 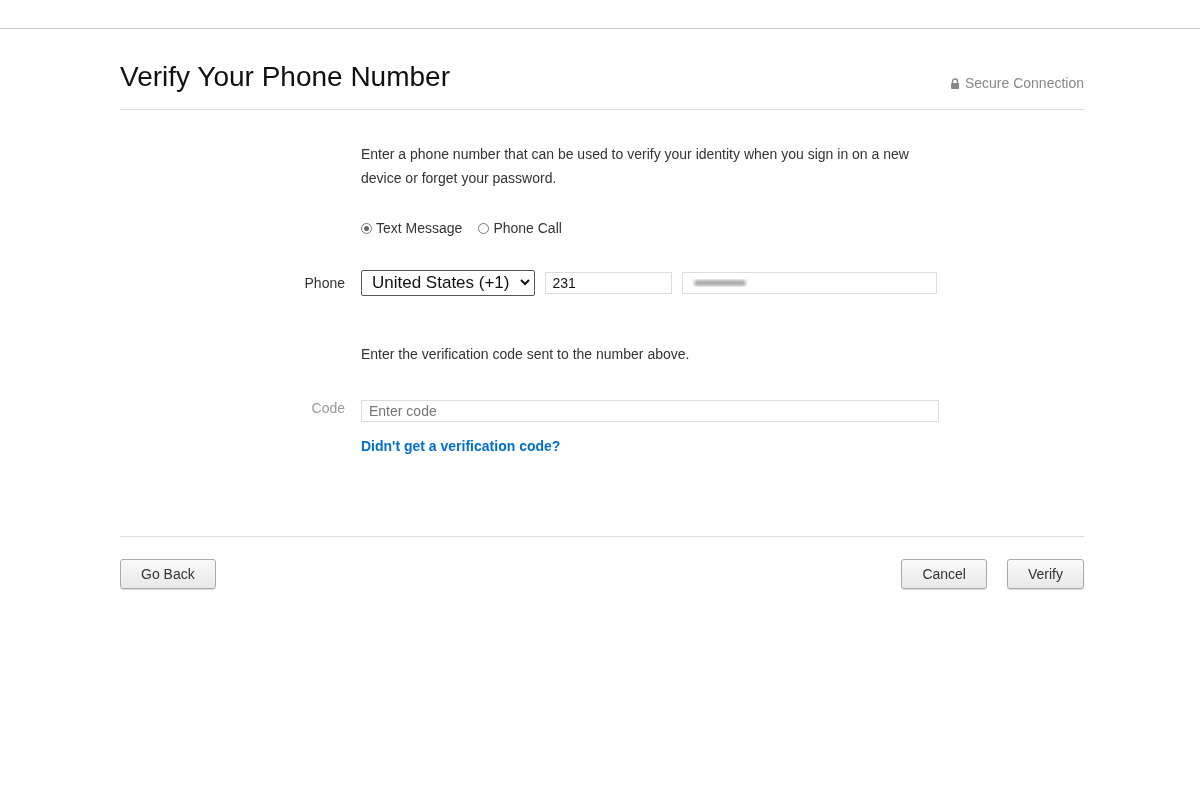 What do you see at coordinates (526, 354) in the screenshot?
I see `code-prompt-text: Enter the verification code sent to the number above.` at bounding box center [526, 354].